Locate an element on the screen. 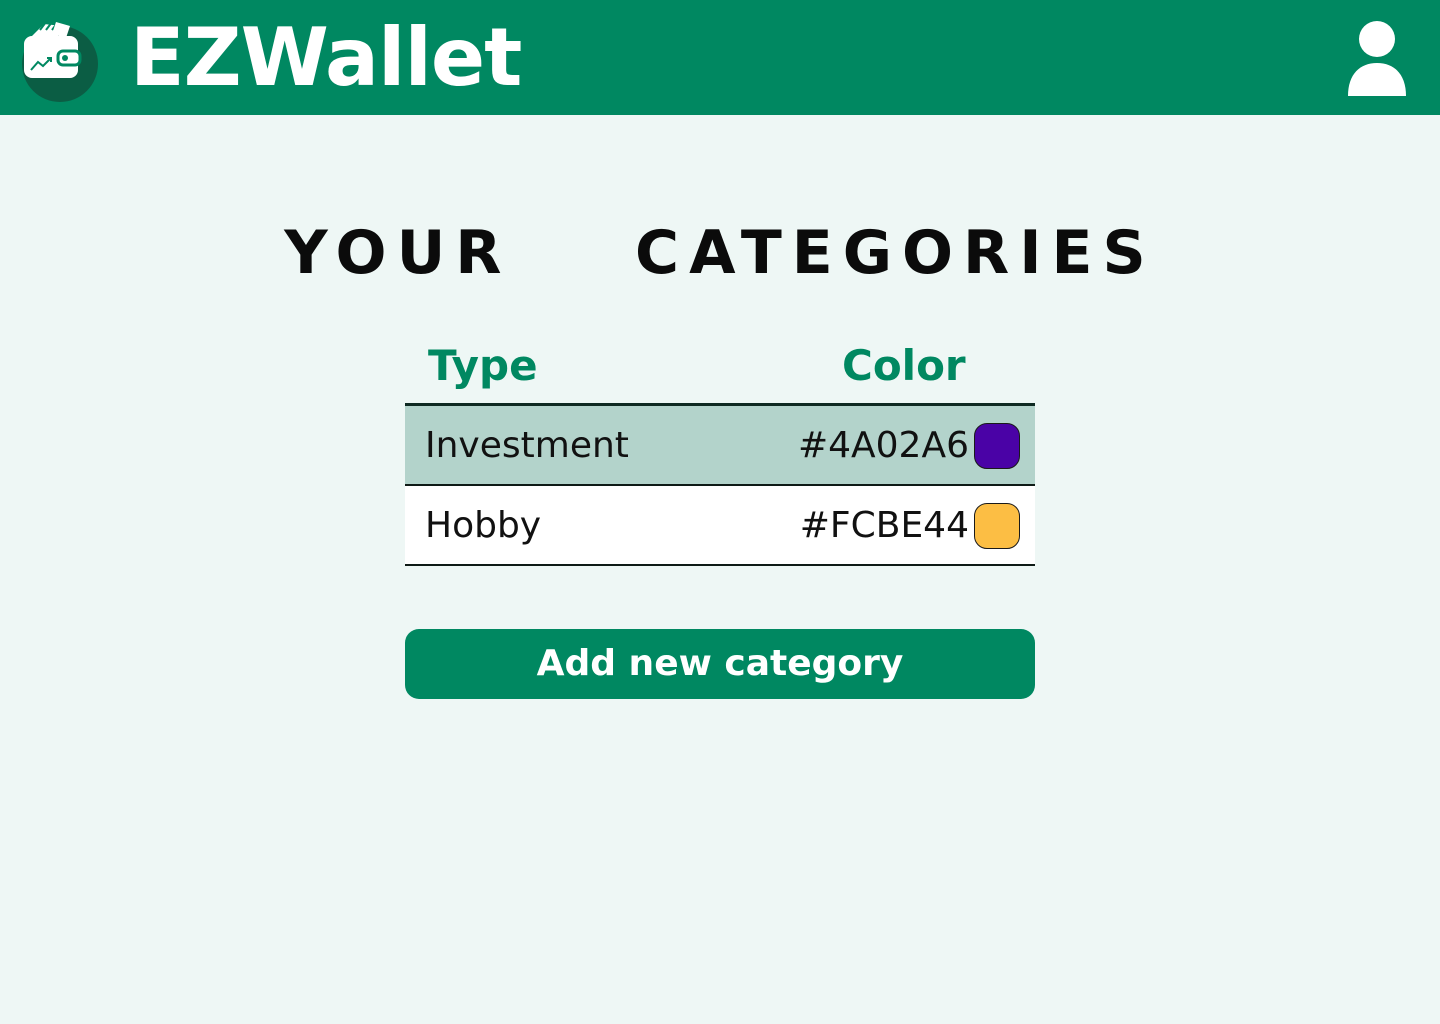 The height and width of the screenshot is (1024, 1440). user-account-button is located at coordinates (1377, 58).